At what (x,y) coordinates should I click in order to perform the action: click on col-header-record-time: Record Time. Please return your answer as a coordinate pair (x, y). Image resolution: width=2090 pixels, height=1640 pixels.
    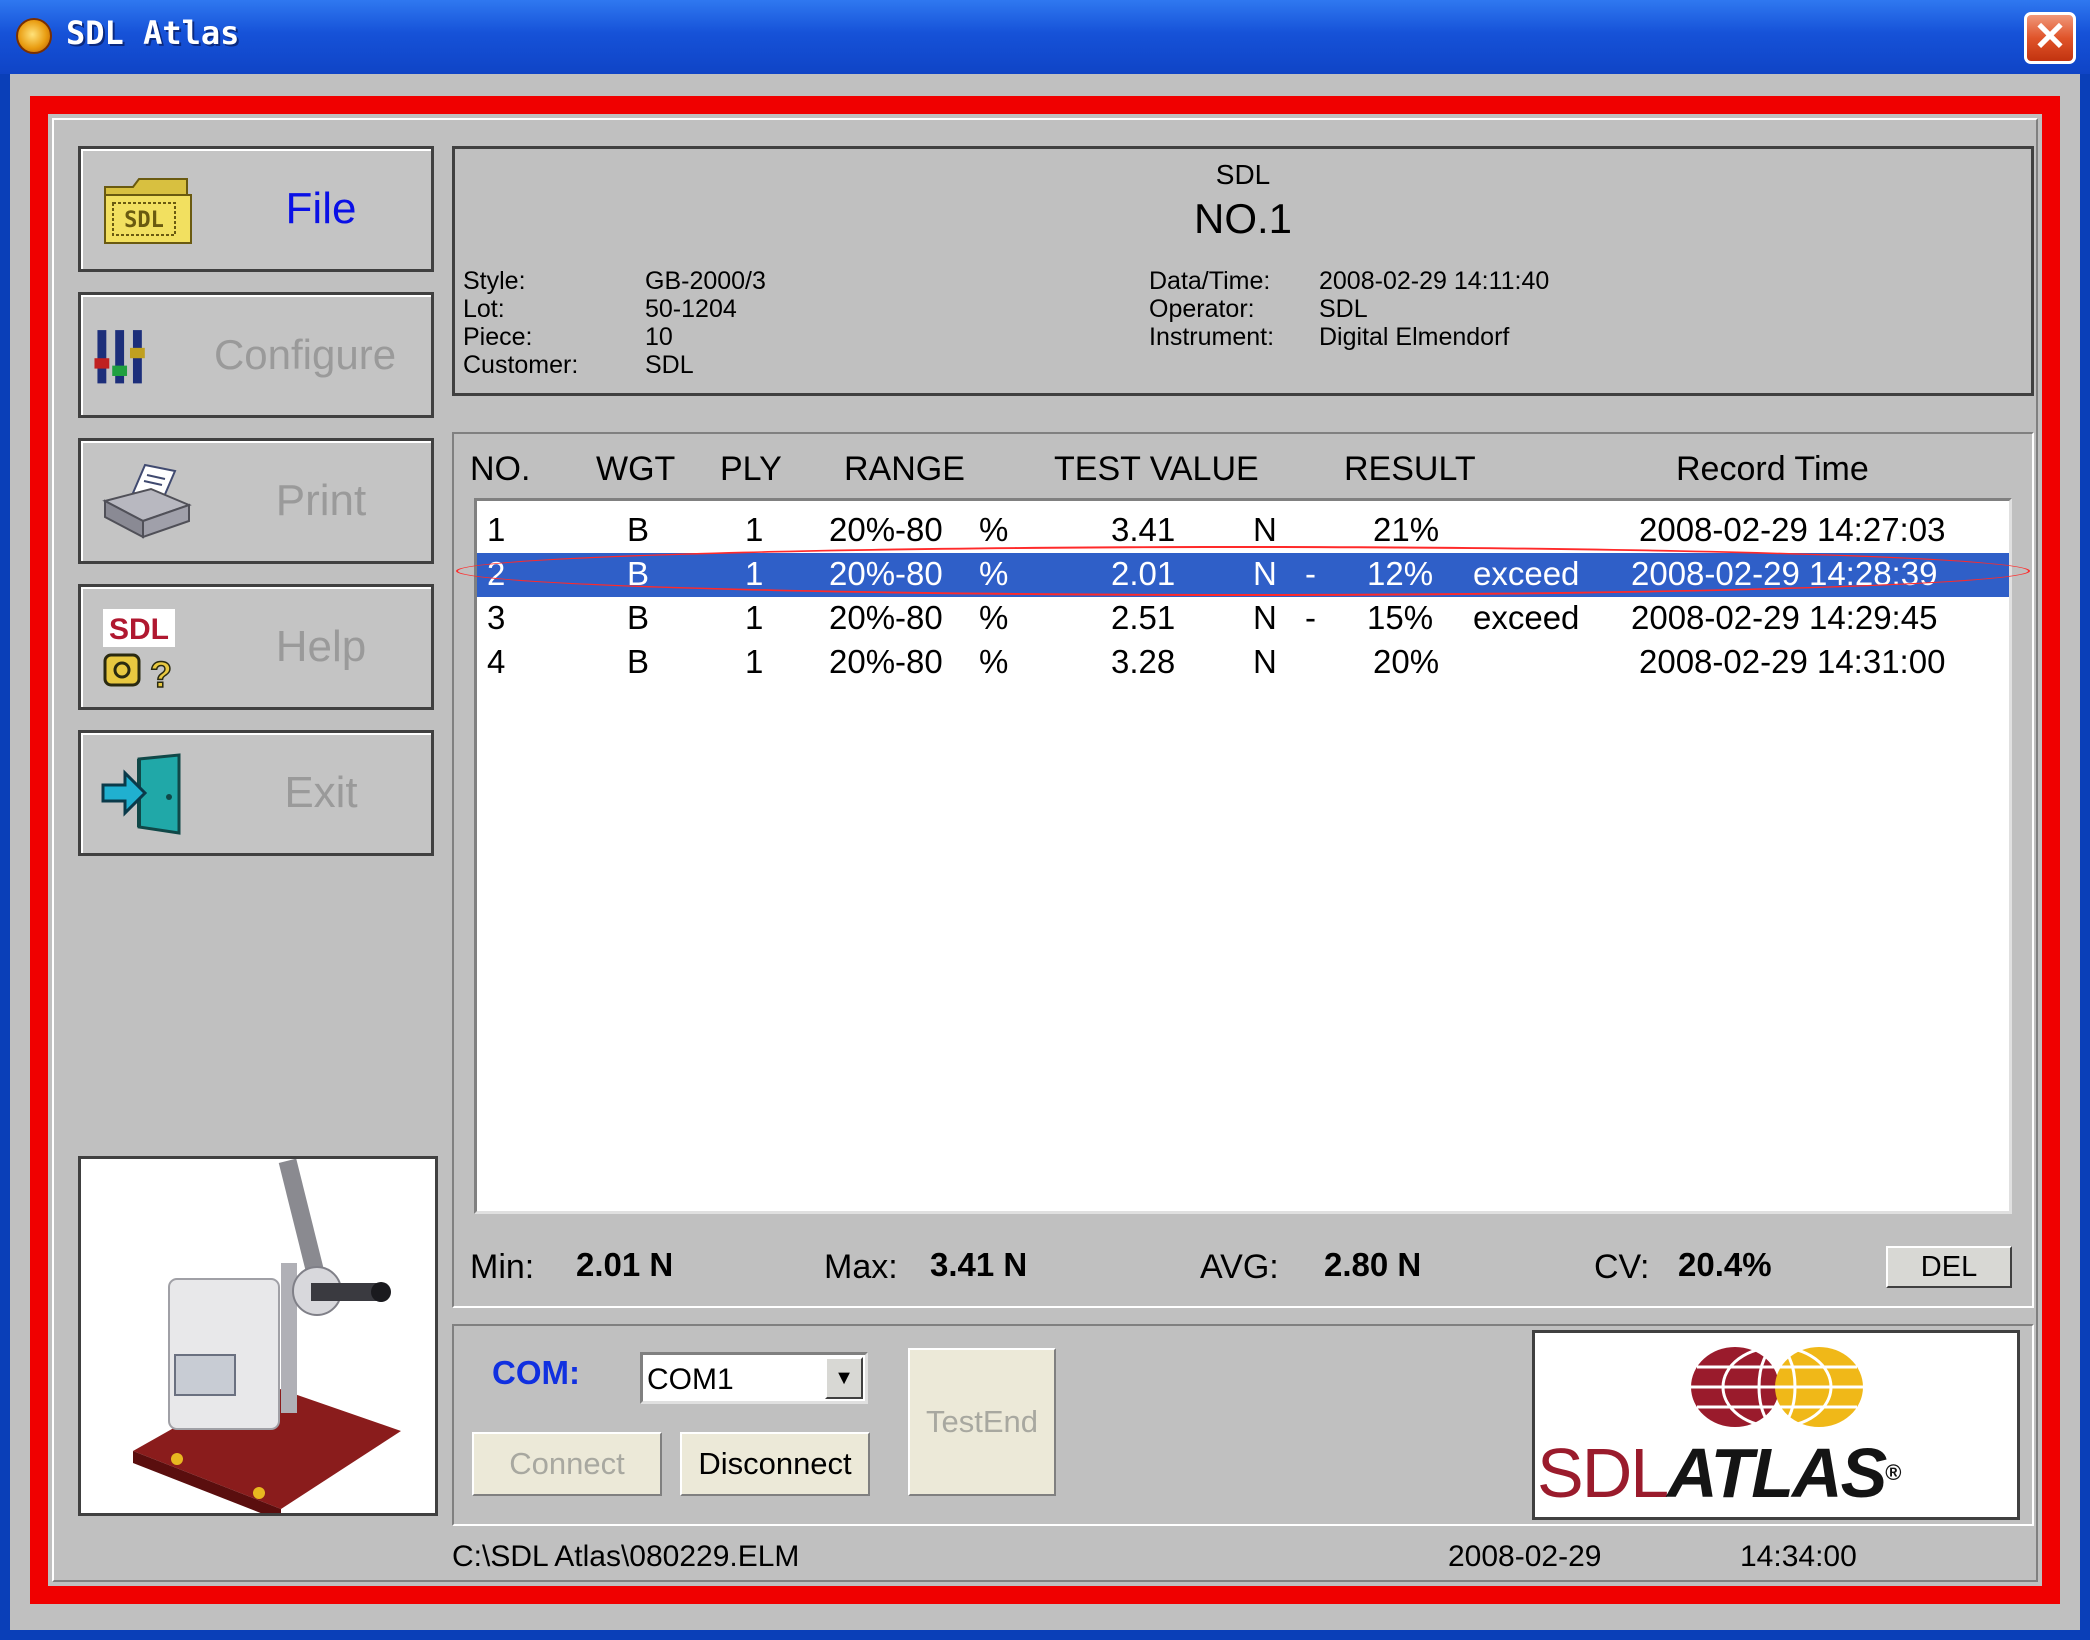
    Looking at the image, I should click on (1772, 469).